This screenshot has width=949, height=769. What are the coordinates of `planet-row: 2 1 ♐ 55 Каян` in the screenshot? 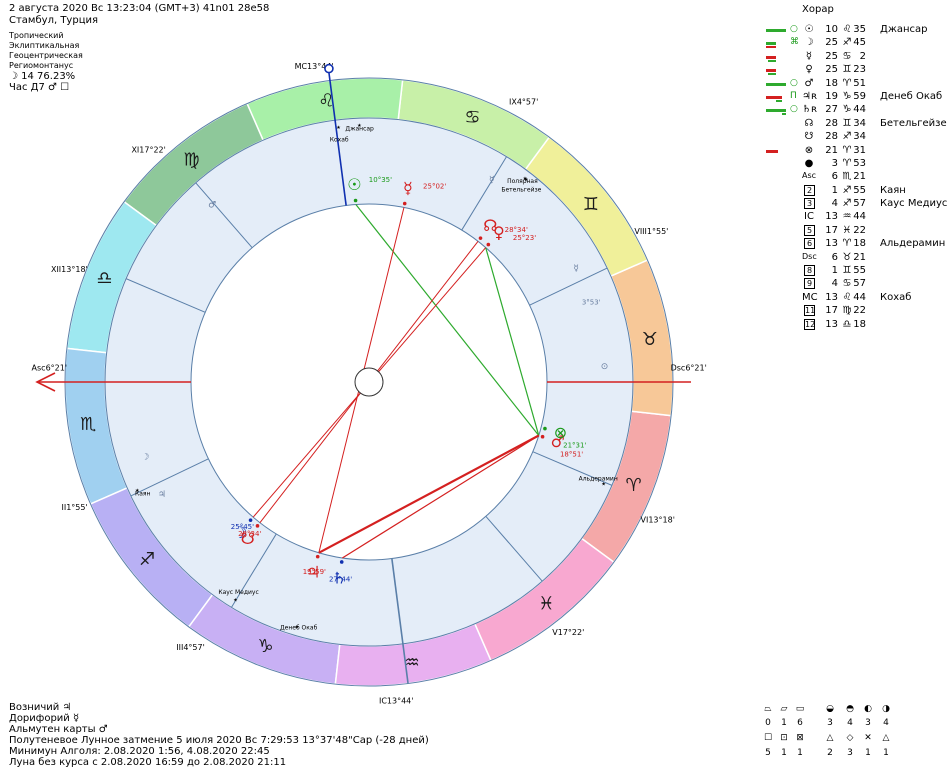 It's located at (857, 191).